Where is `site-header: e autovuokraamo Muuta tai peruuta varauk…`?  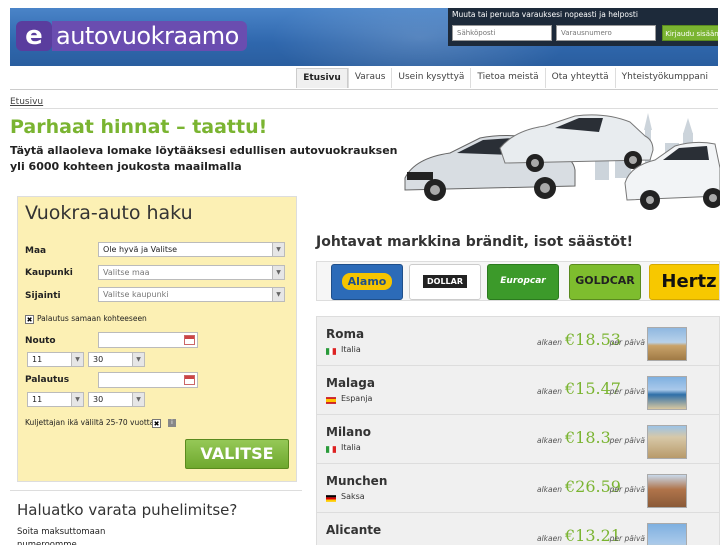 site-header: e autovuokraamo Muuta tai peruuta varauk… is located at coordinates (364, 37).